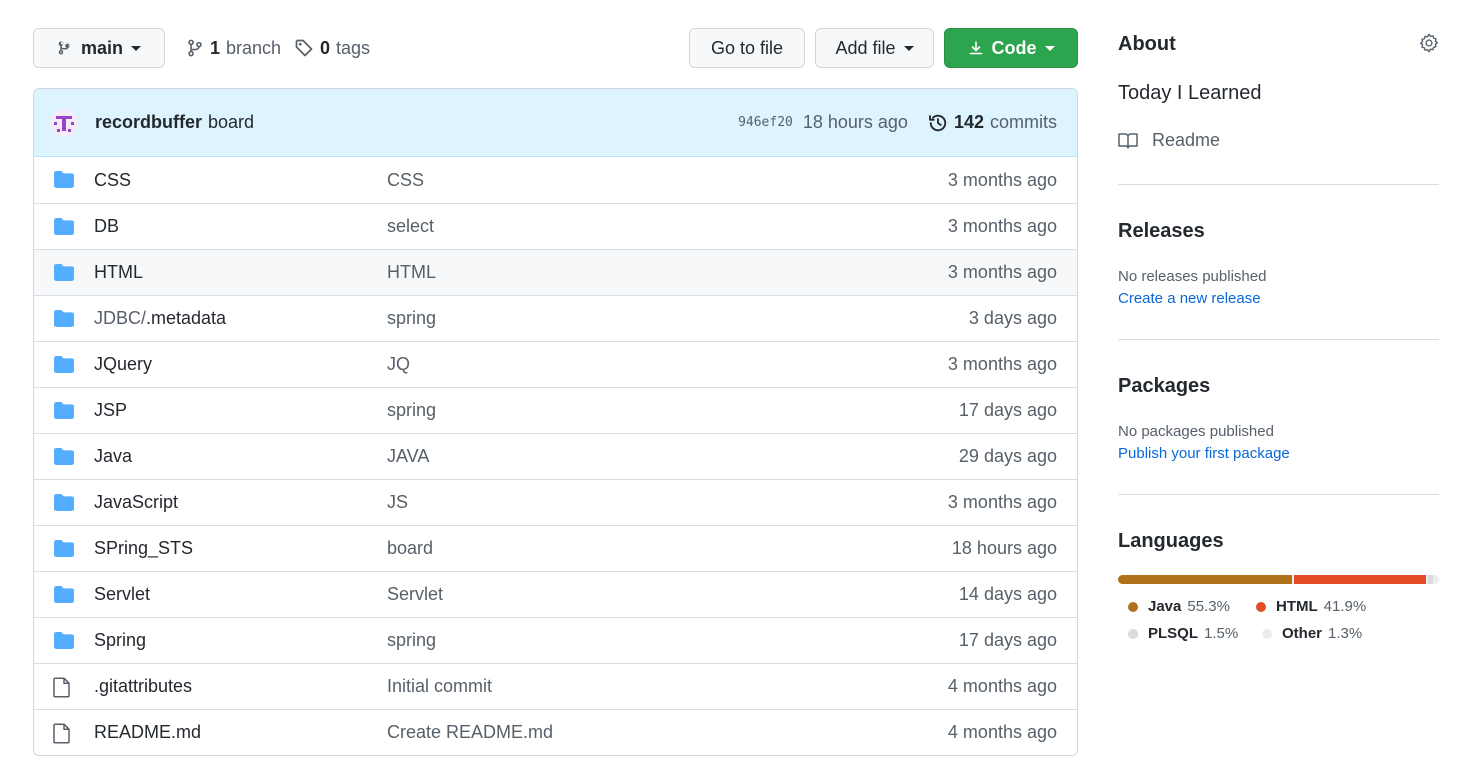 The image size is (1468, 761). I want to click on file-name-prefix: JQuery, so click(123, 364).